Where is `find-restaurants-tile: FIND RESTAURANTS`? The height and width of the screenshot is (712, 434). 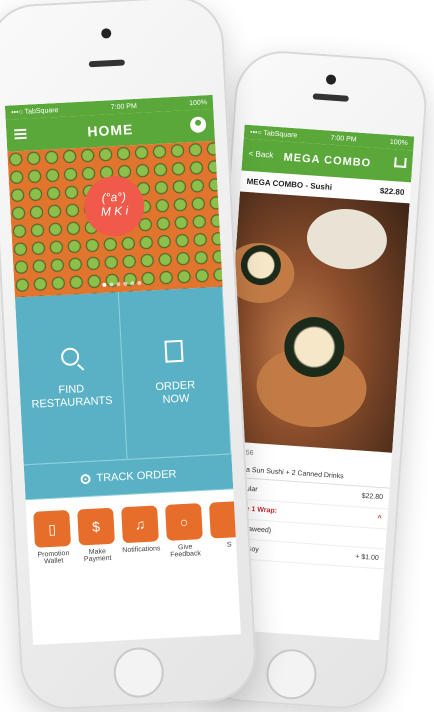 find-restaurants-tile: FIND RESTAURANTS is located at coordinates (71, 379).